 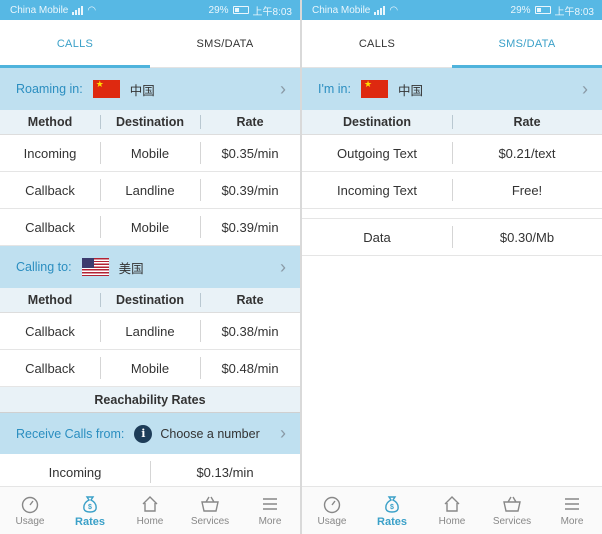 What do you see at coordinates (377, 153) in the screenshot?
I see `row-destination: Outgoing Text` at bounding box center [377, 153].